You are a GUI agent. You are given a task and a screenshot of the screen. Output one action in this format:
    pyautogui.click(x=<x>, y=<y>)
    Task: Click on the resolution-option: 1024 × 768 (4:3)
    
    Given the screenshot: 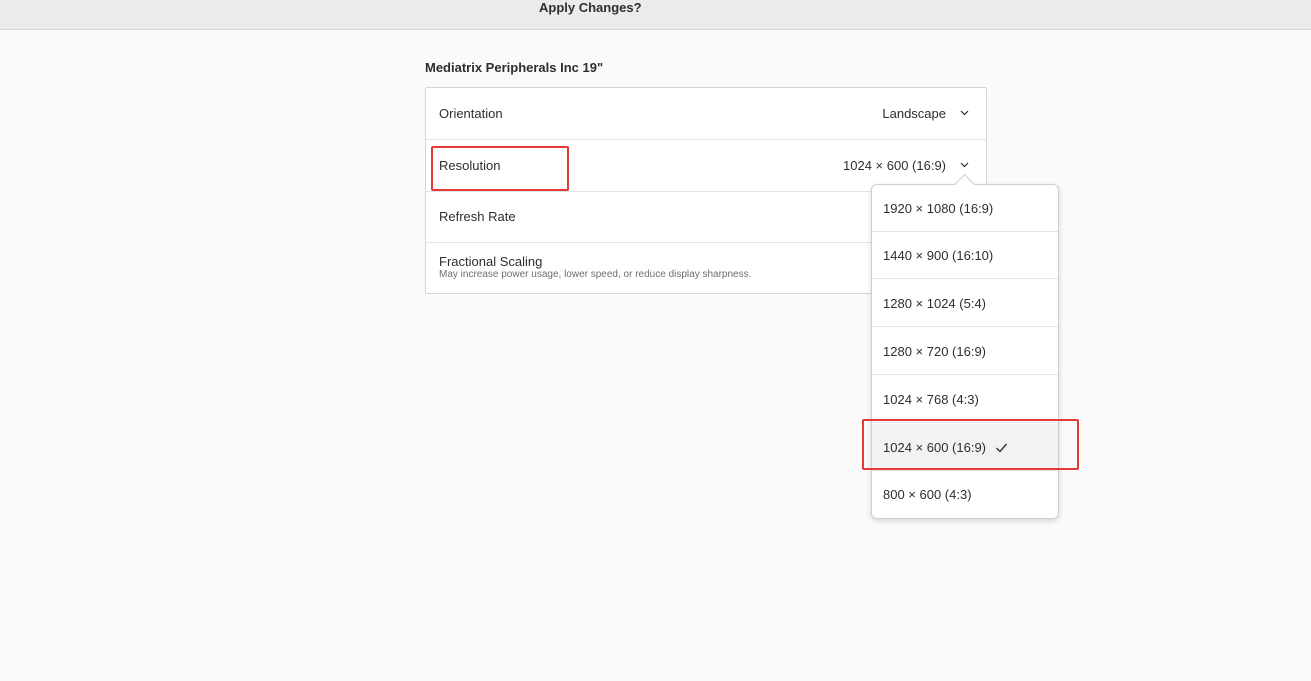 What is the action you would take?
    pyautogui.click(x=965, y=399)
    